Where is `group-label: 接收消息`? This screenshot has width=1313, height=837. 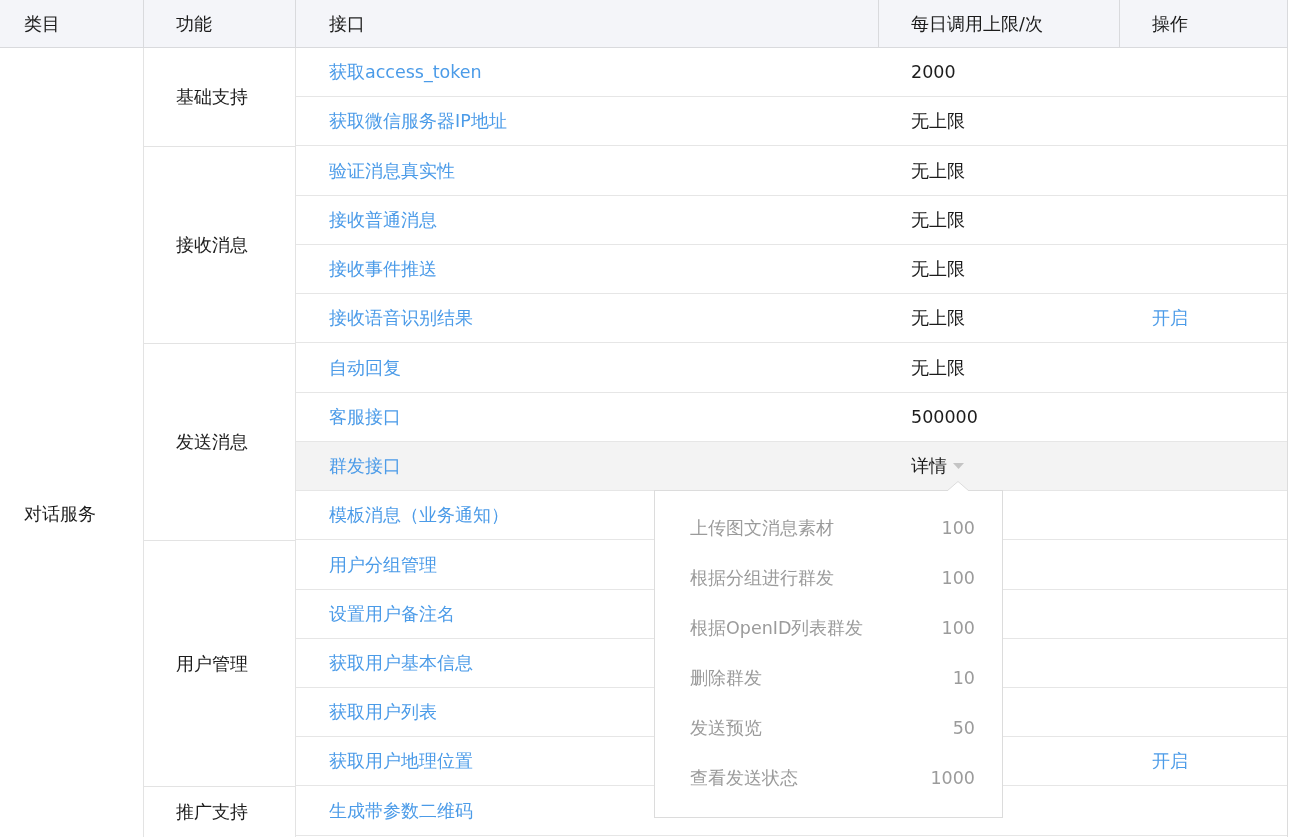
group-label: 接收消息 is located at coordinates (212, 245).